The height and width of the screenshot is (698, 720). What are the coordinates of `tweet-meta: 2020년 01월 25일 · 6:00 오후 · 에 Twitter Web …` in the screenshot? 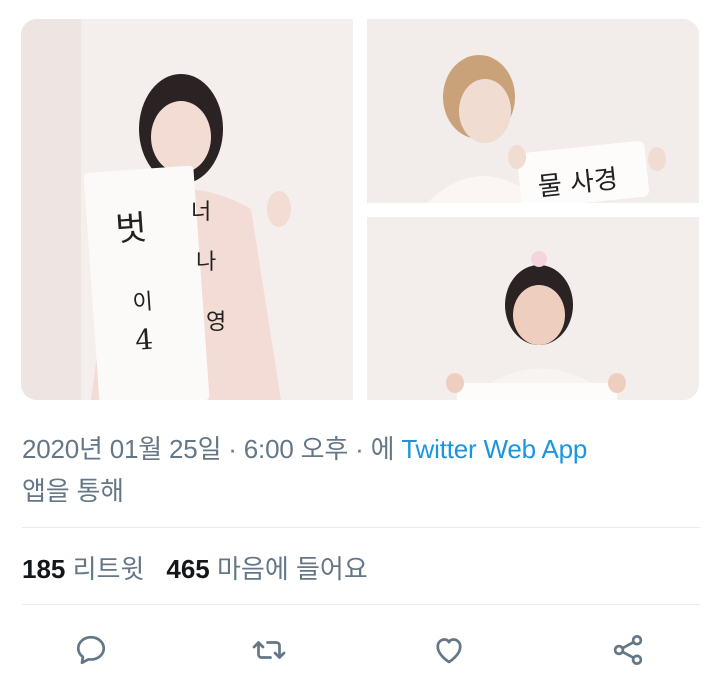 It's located at (362, 470).